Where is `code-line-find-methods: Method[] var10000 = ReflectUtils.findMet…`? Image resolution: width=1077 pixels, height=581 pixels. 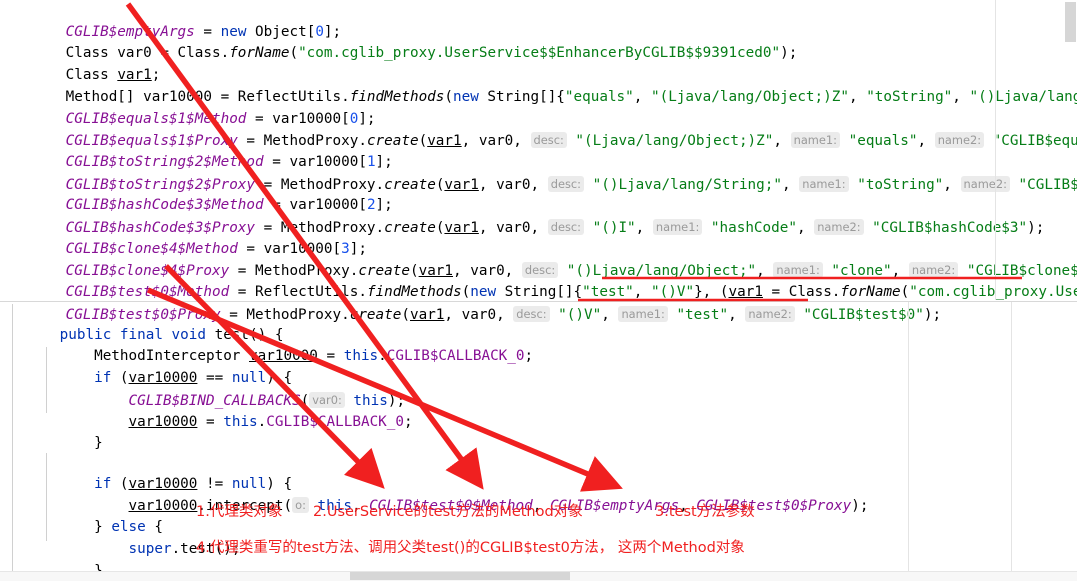
code-line-find-methods: Method[] var10000 = ReflectUtils.findMet… is located at coordinates (571, 96).